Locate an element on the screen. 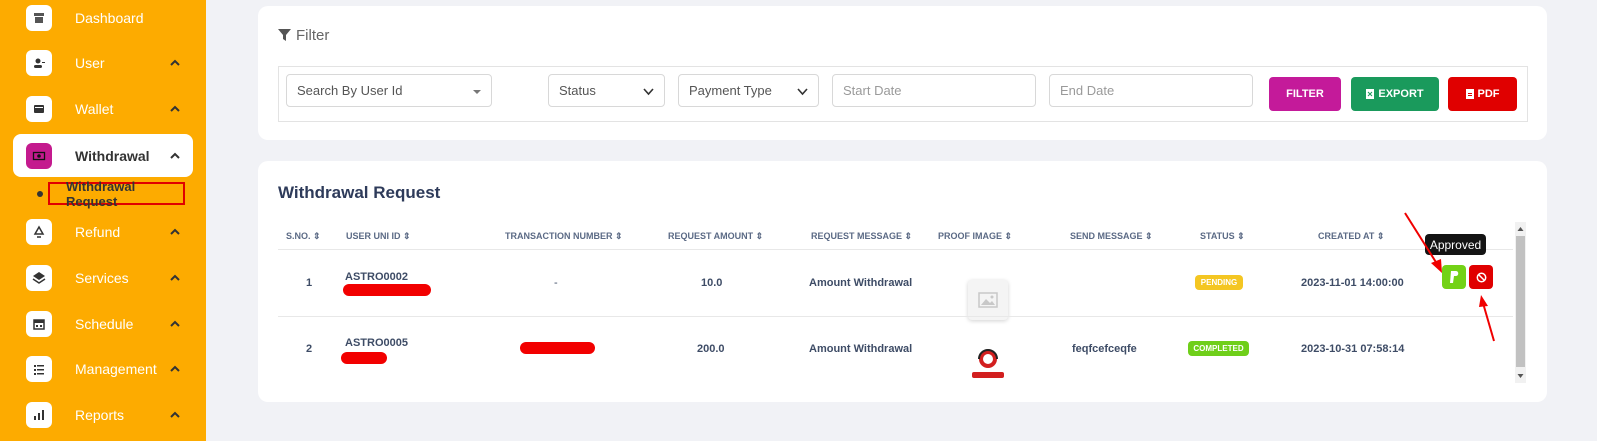  sidebar-subitem-withdrawal-request: Withdrawal Request is located at coordinates (116, 194).